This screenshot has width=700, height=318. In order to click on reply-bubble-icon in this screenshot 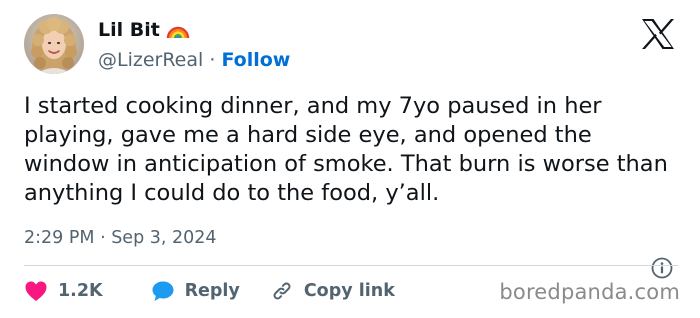, I will do `click(163, 291)`.